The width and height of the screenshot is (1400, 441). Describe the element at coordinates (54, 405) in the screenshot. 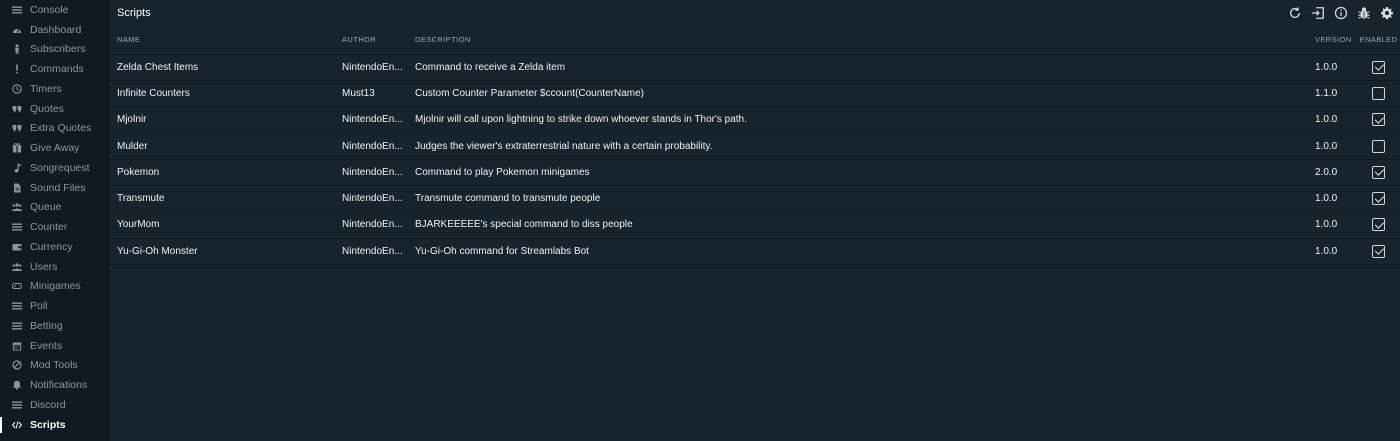

I see `sidebar-item-discord: Discord` at that location.